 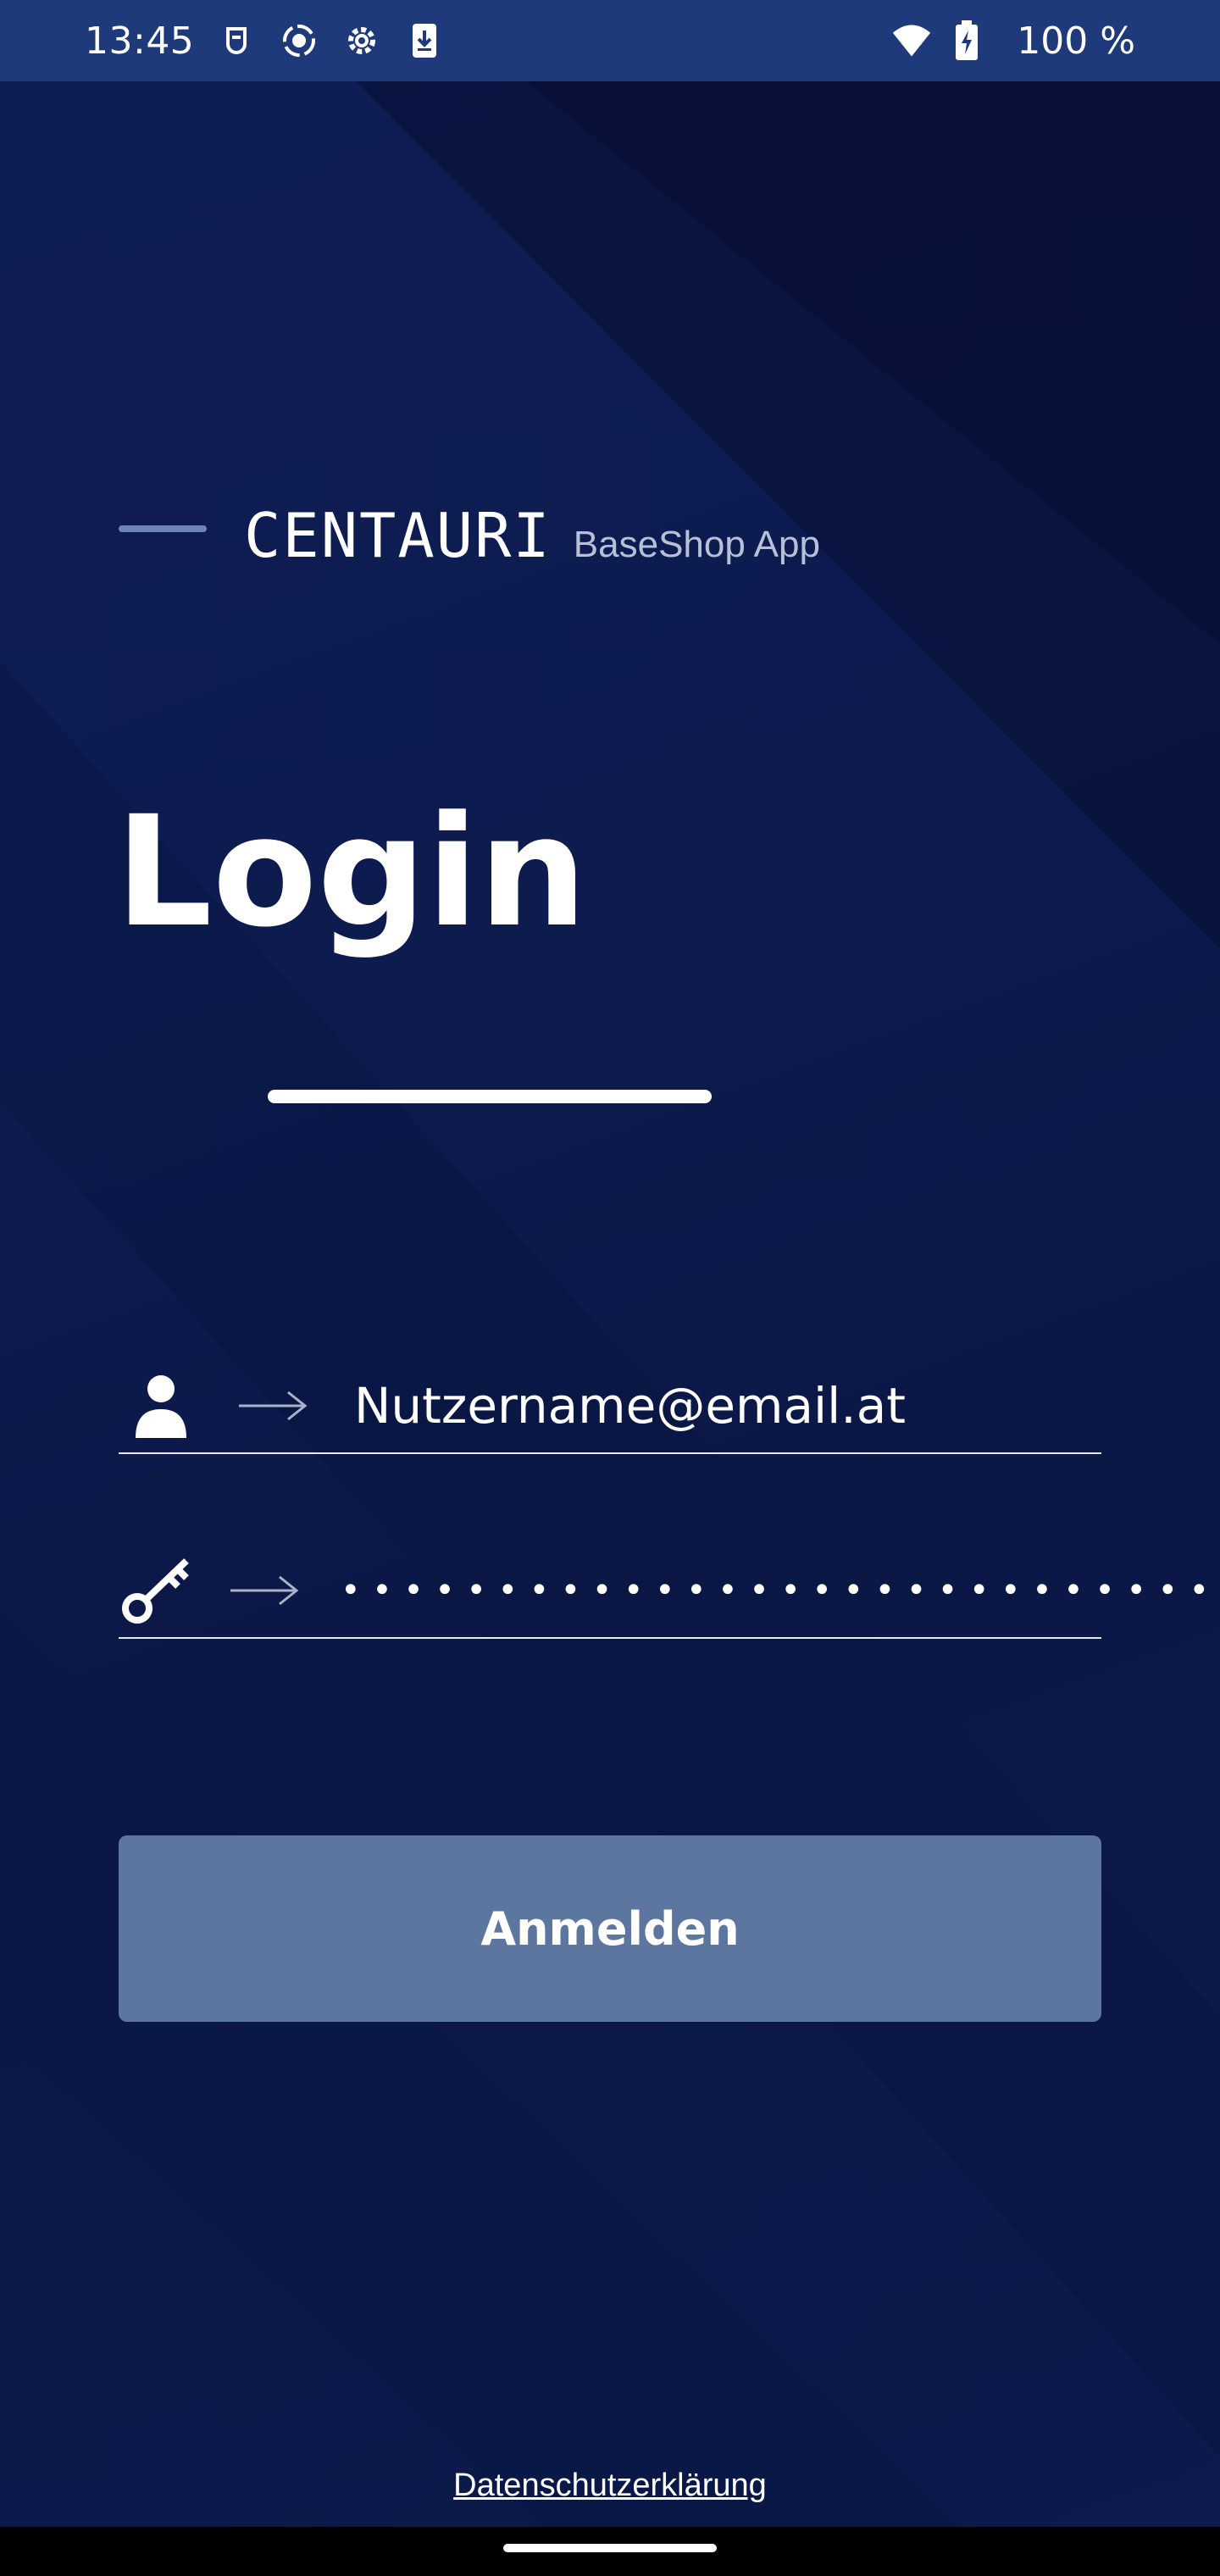 I want to click on password-field: ••••••••••••••••••••••••••••••, so click(x=669, y=1591).